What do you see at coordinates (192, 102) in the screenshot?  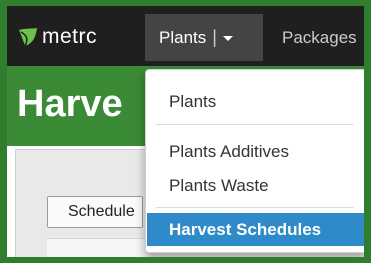 I see `menu-item-plants: Plants` at bounding box center [192, 102].